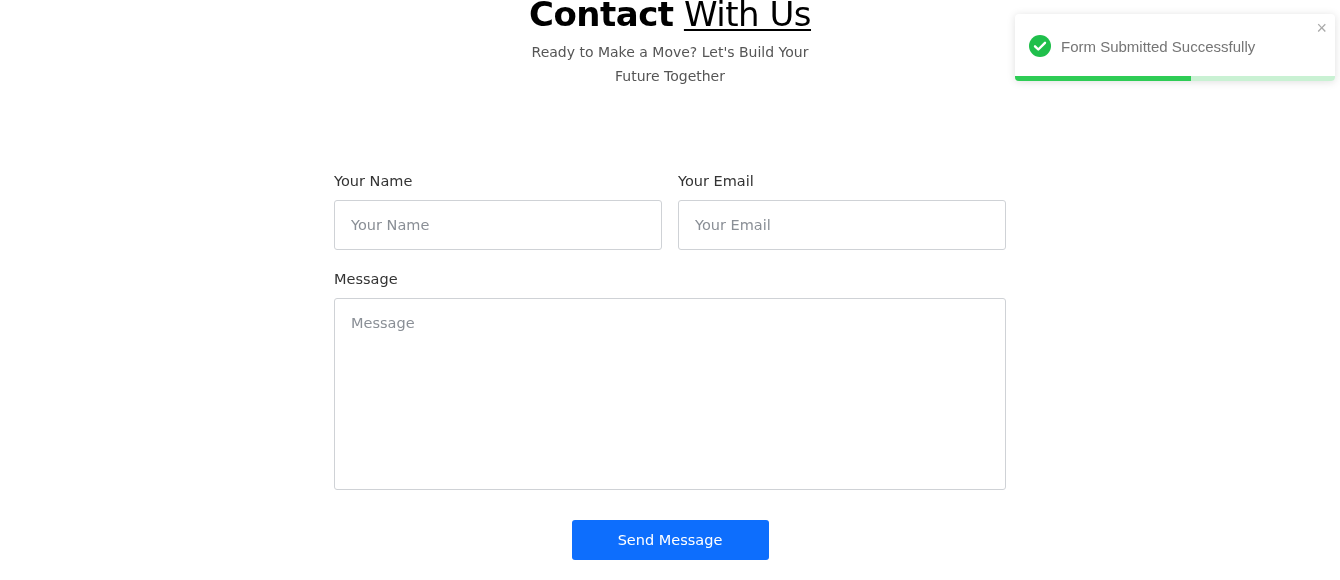 The image size is (1340, 580). Describe the element at coordinates (1158, 46) in the screenshot. I see `toast-message: Form Submitted Successfully` at that location.